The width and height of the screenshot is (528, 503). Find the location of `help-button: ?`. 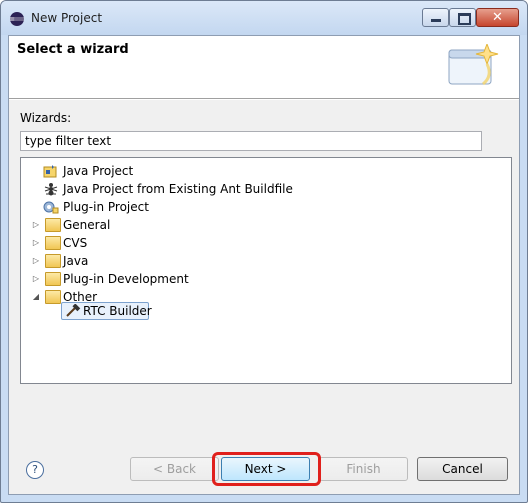

help-button: ? is located at coordinates (35, 470).